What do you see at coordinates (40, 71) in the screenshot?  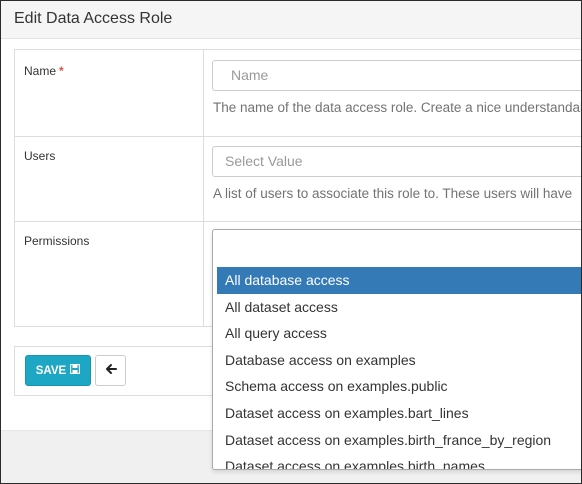 I see `name-label-text: Name` at bounding box center [40, 71].